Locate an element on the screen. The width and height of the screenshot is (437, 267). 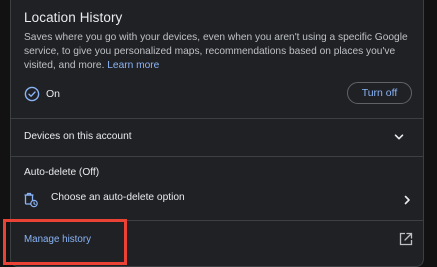
auto-delete-option-row: Choose an auto-delete option is located at coordinates (217, 199).